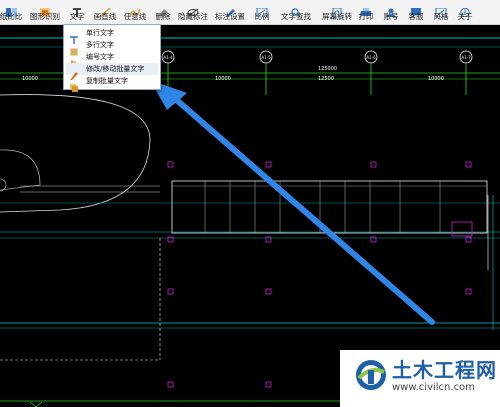 The image size is (500, 407). I want to click on eraser-icon, so click(163, 9).